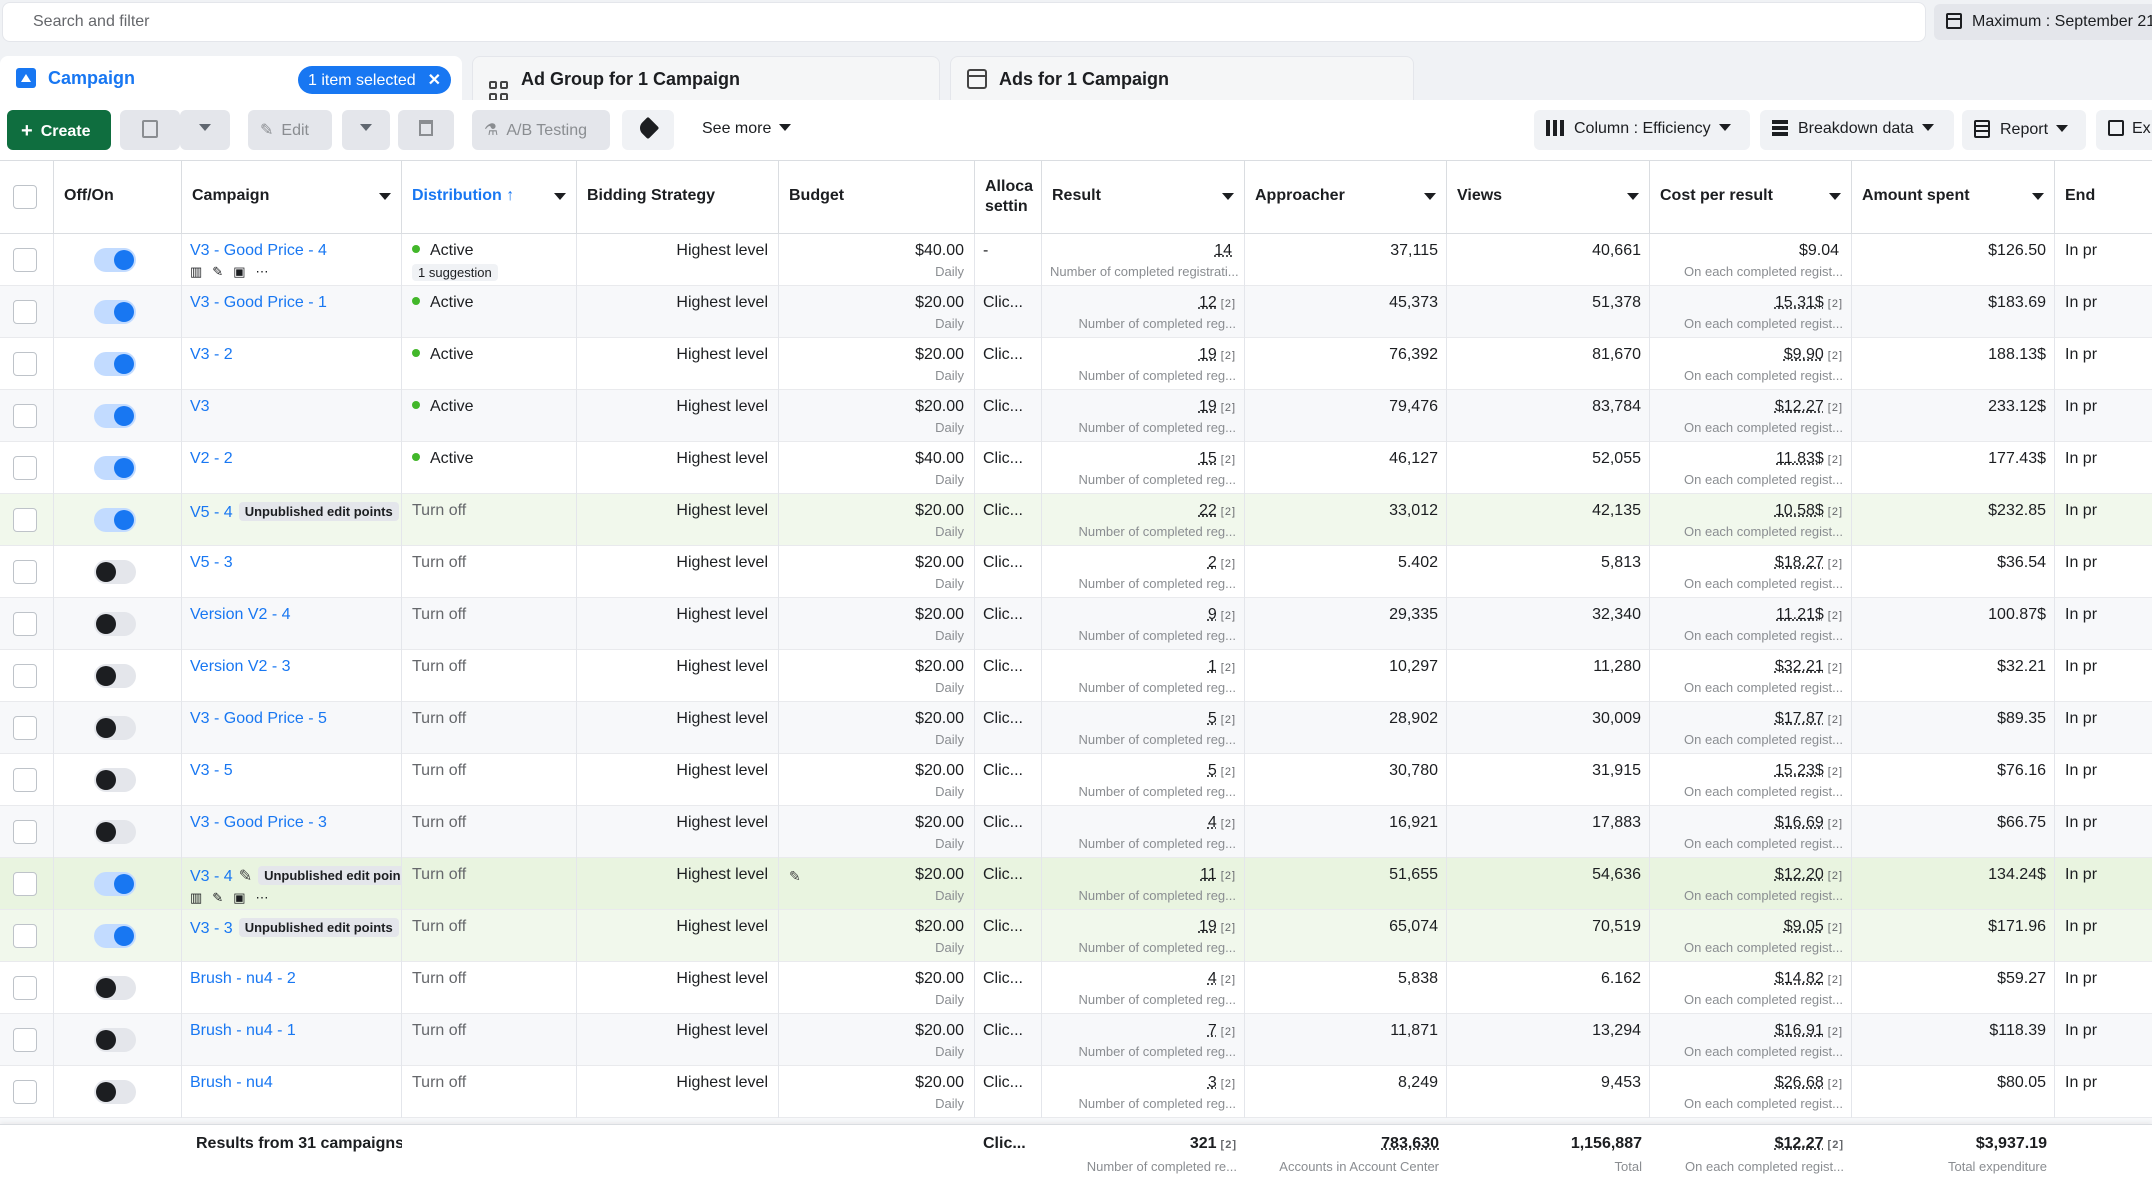 The image size is (2152, 1199). Describe the element at coordinates (258, 718) in the screenshot. I see `campaign-name-link: V3 - Good Price - 5` at that location.